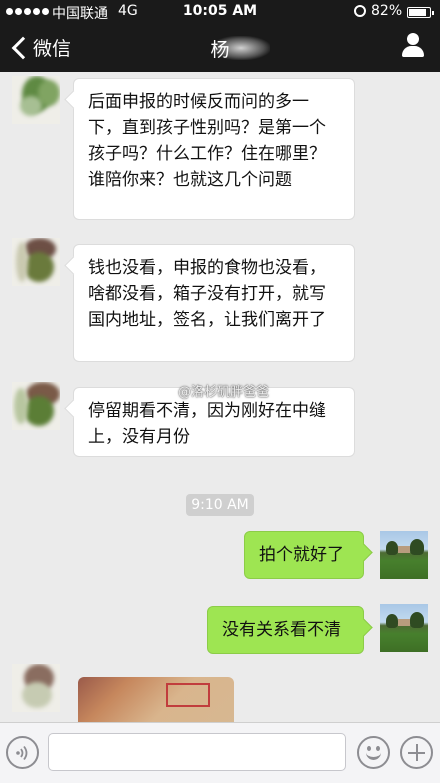 This screenshot has width=440, height=783. I want to click on person-icon, so click(413, 39).